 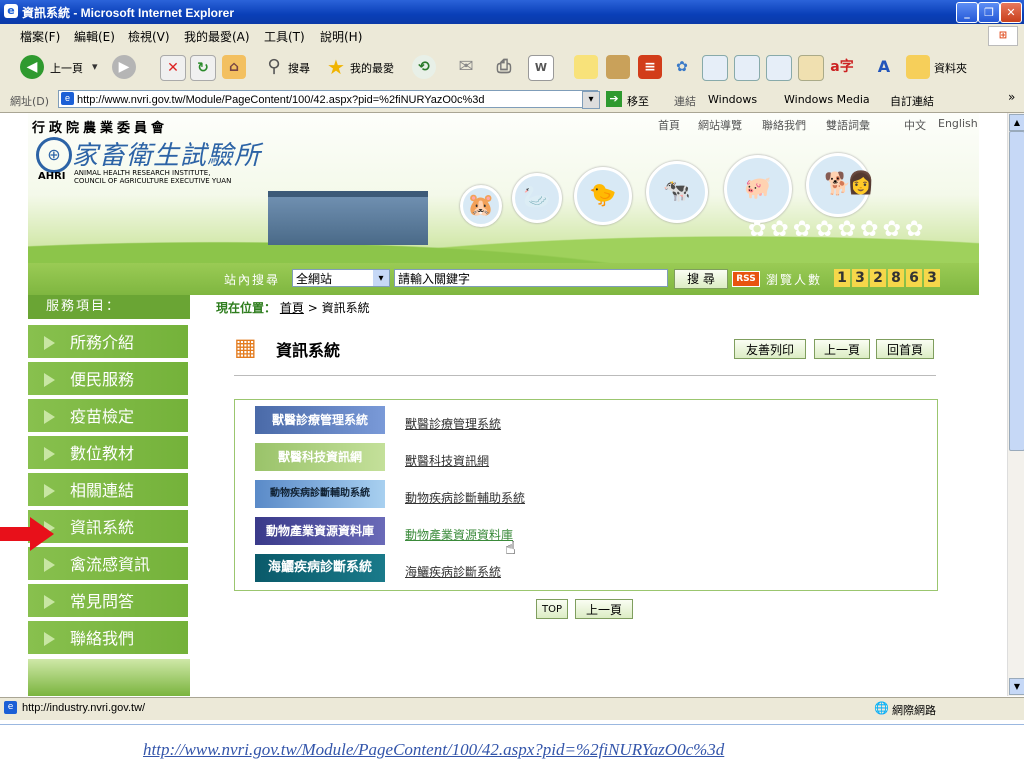 I want to click on folders-icon, so click(x=918, y=67).